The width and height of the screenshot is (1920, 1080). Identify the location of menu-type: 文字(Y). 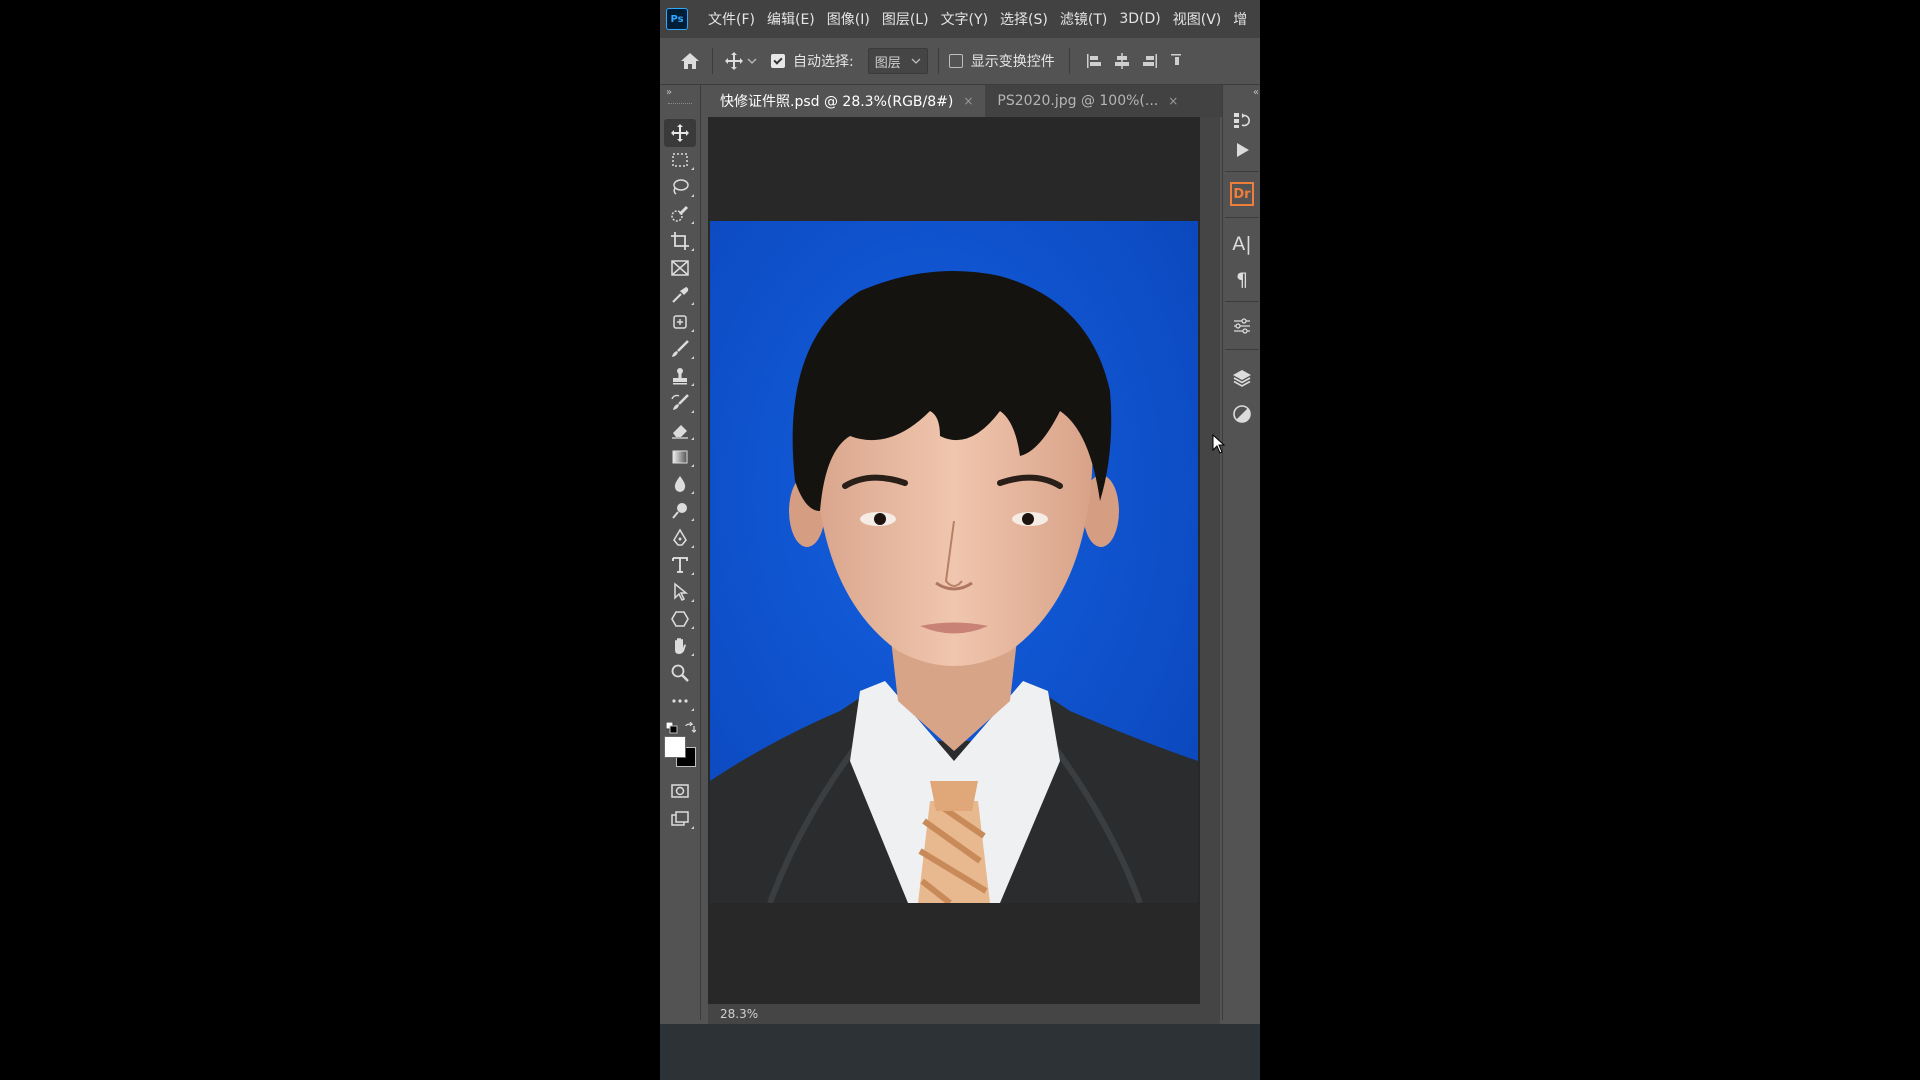
(964, 19).